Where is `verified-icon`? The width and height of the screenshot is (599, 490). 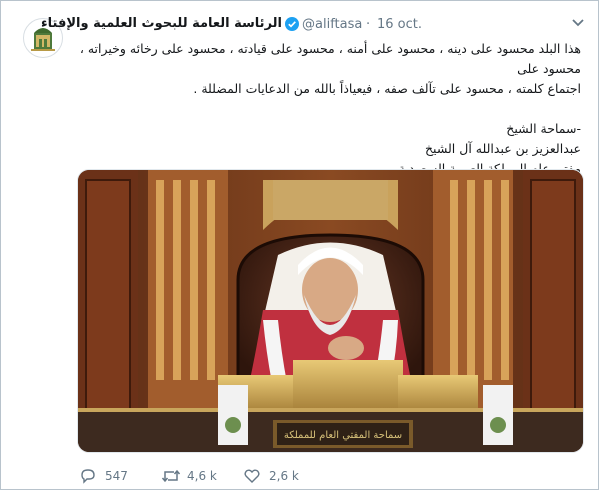 verified-icon is located at coordinates (292, 24).